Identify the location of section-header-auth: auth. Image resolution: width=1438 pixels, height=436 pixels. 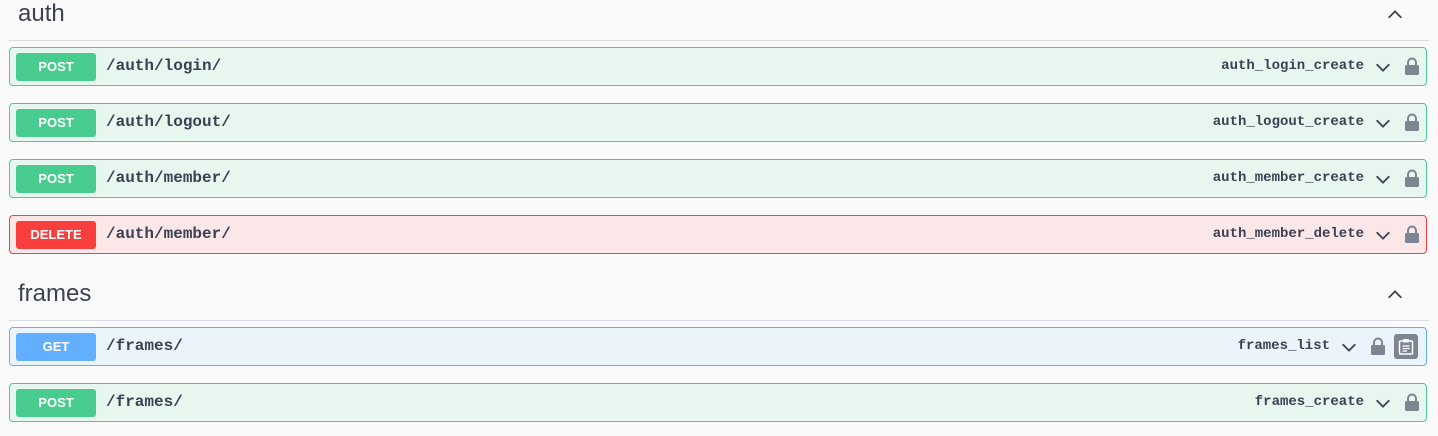
(719, 20).